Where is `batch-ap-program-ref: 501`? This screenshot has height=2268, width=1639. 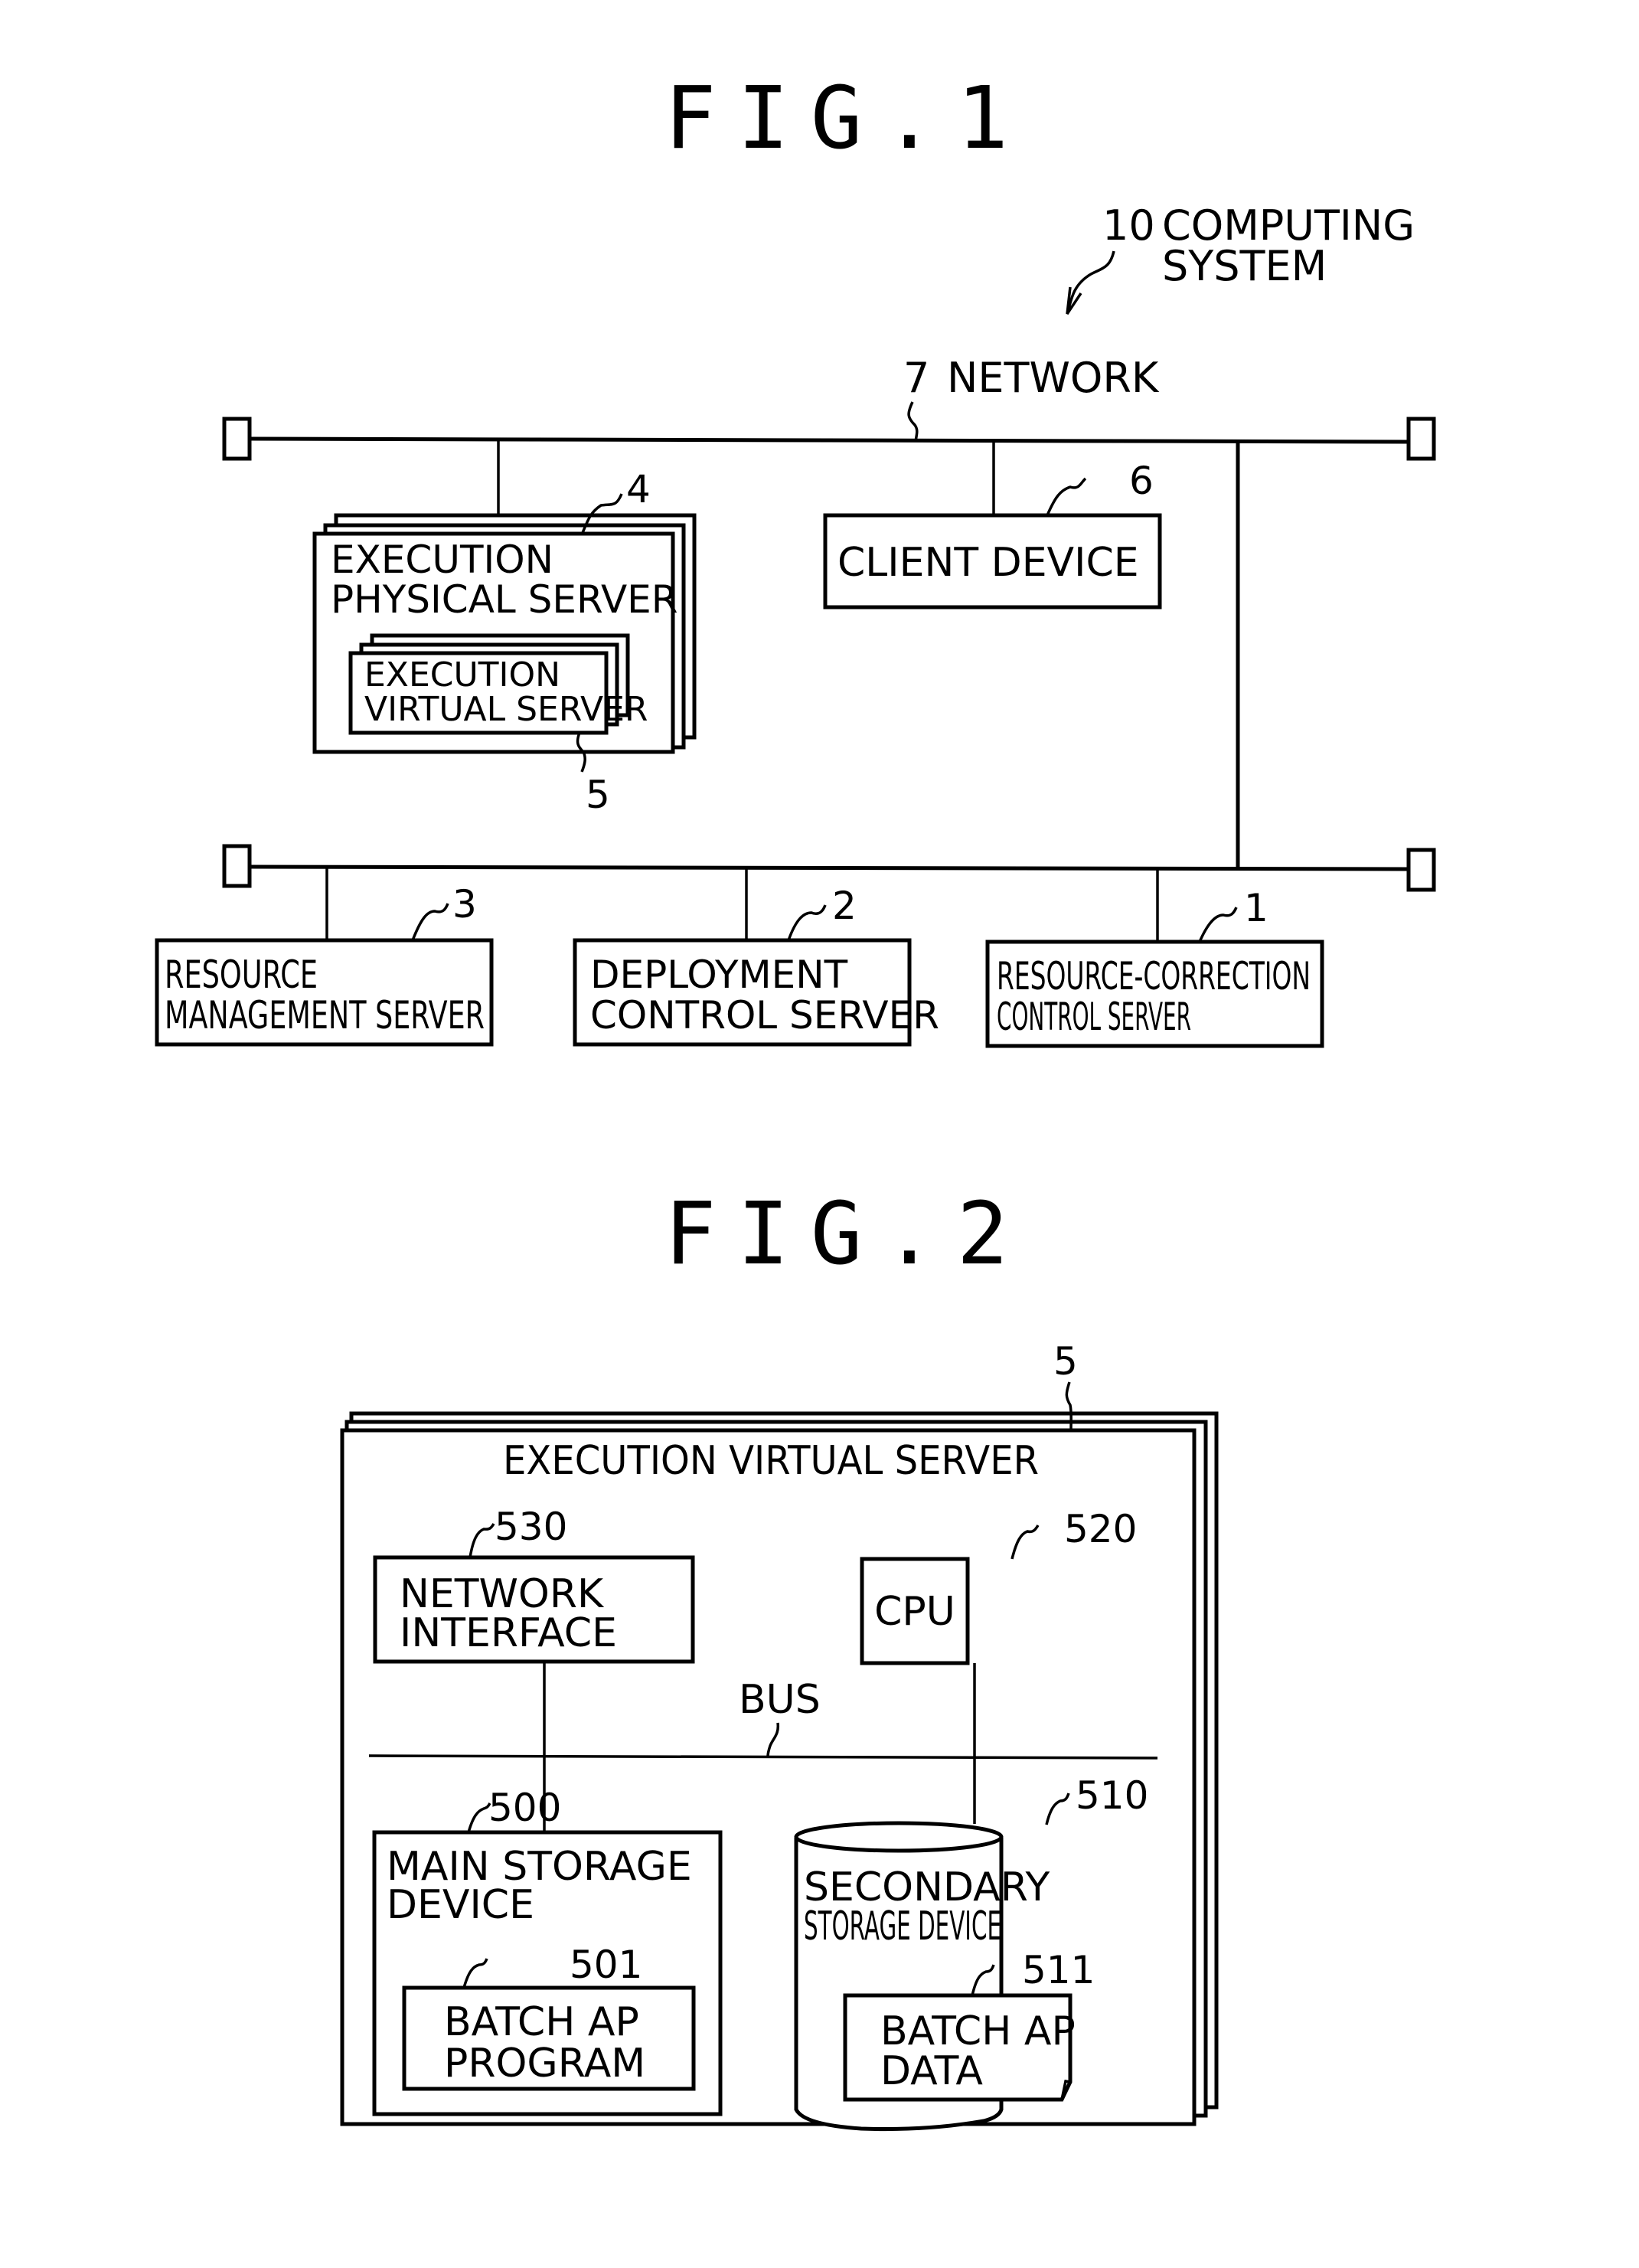
batch-ap-program-ref: 501 is located at coordinates (606, 1965).